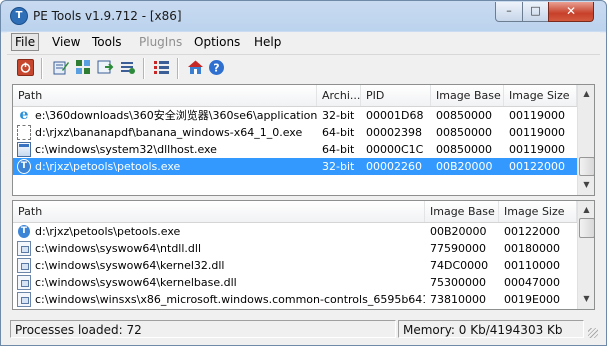 The height and width of the screenshot is (346, 607). Describe the element at coordinates (127, 67) in the screenshot. I see `break-enum-icon` at that location.